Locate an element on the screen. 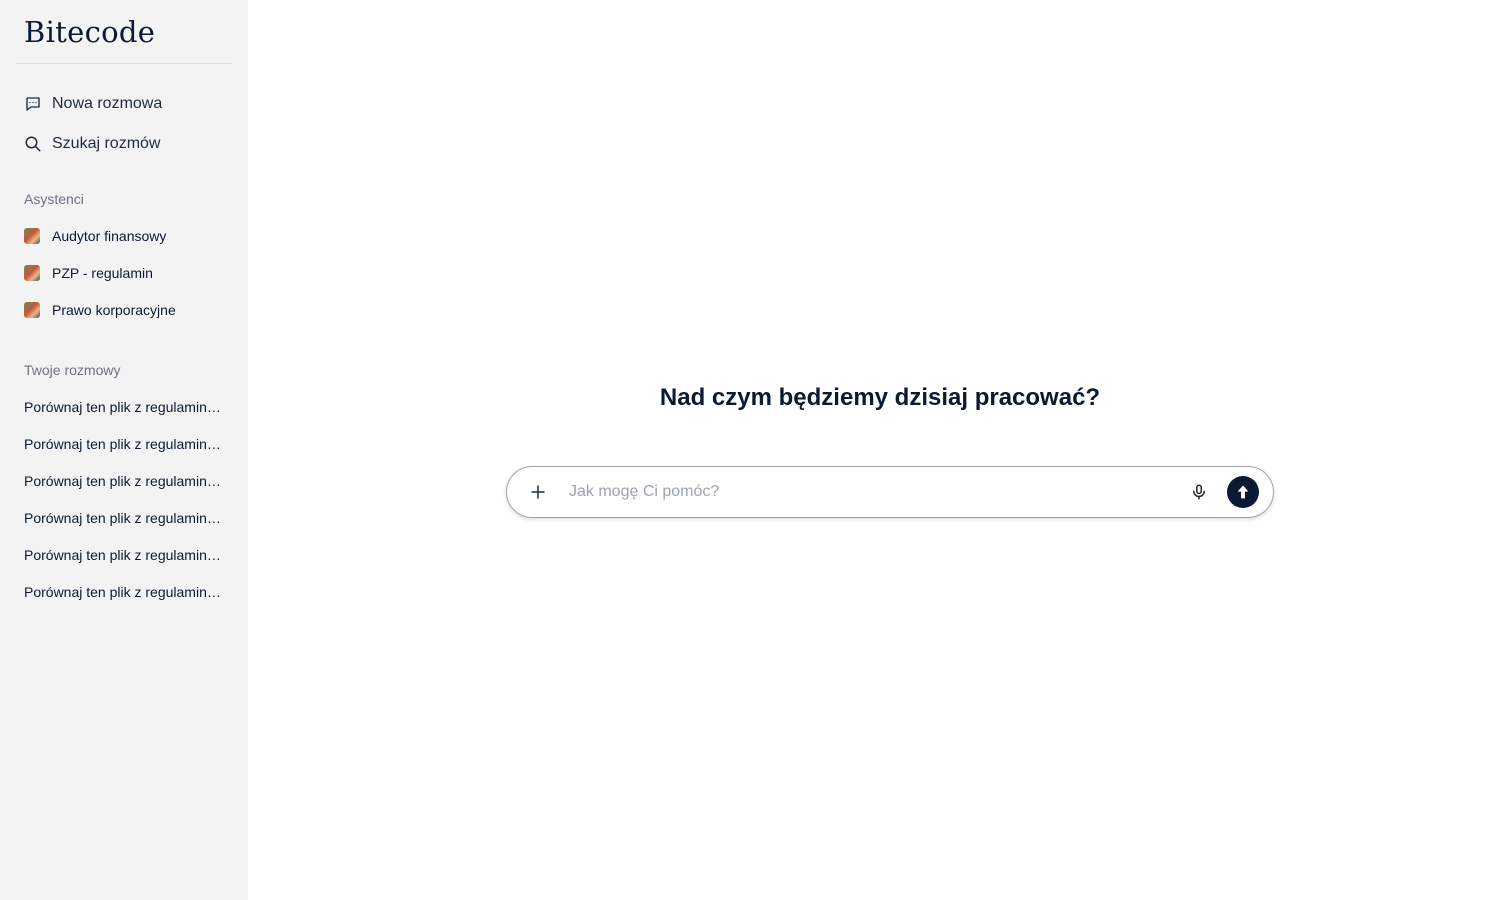 The image size is (1512, 900). assistant-item-audytor: Audytor finansowy is located at coordinates (124, 235).